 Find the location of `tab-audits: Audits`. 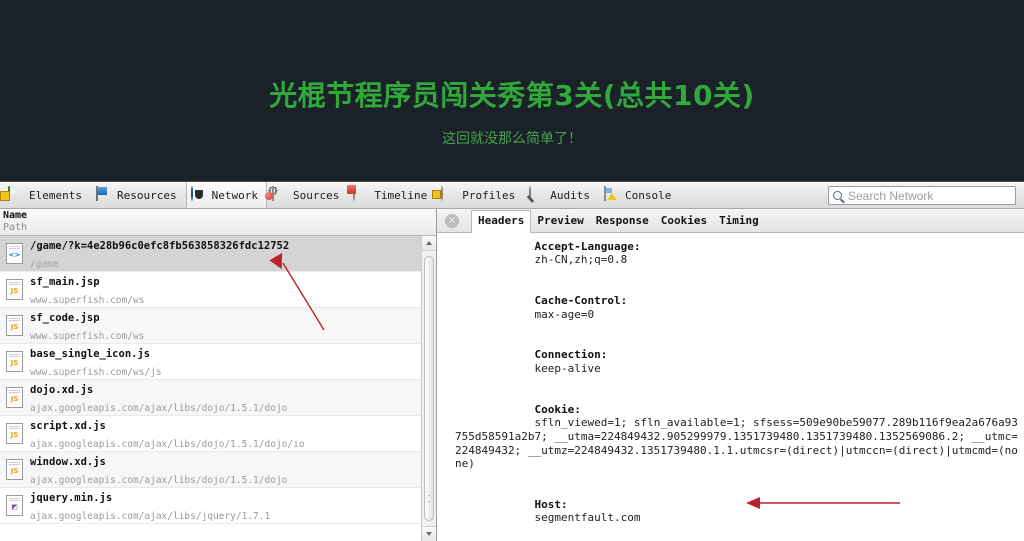

tab-audits: Audits is located at coordinates (561, 195).